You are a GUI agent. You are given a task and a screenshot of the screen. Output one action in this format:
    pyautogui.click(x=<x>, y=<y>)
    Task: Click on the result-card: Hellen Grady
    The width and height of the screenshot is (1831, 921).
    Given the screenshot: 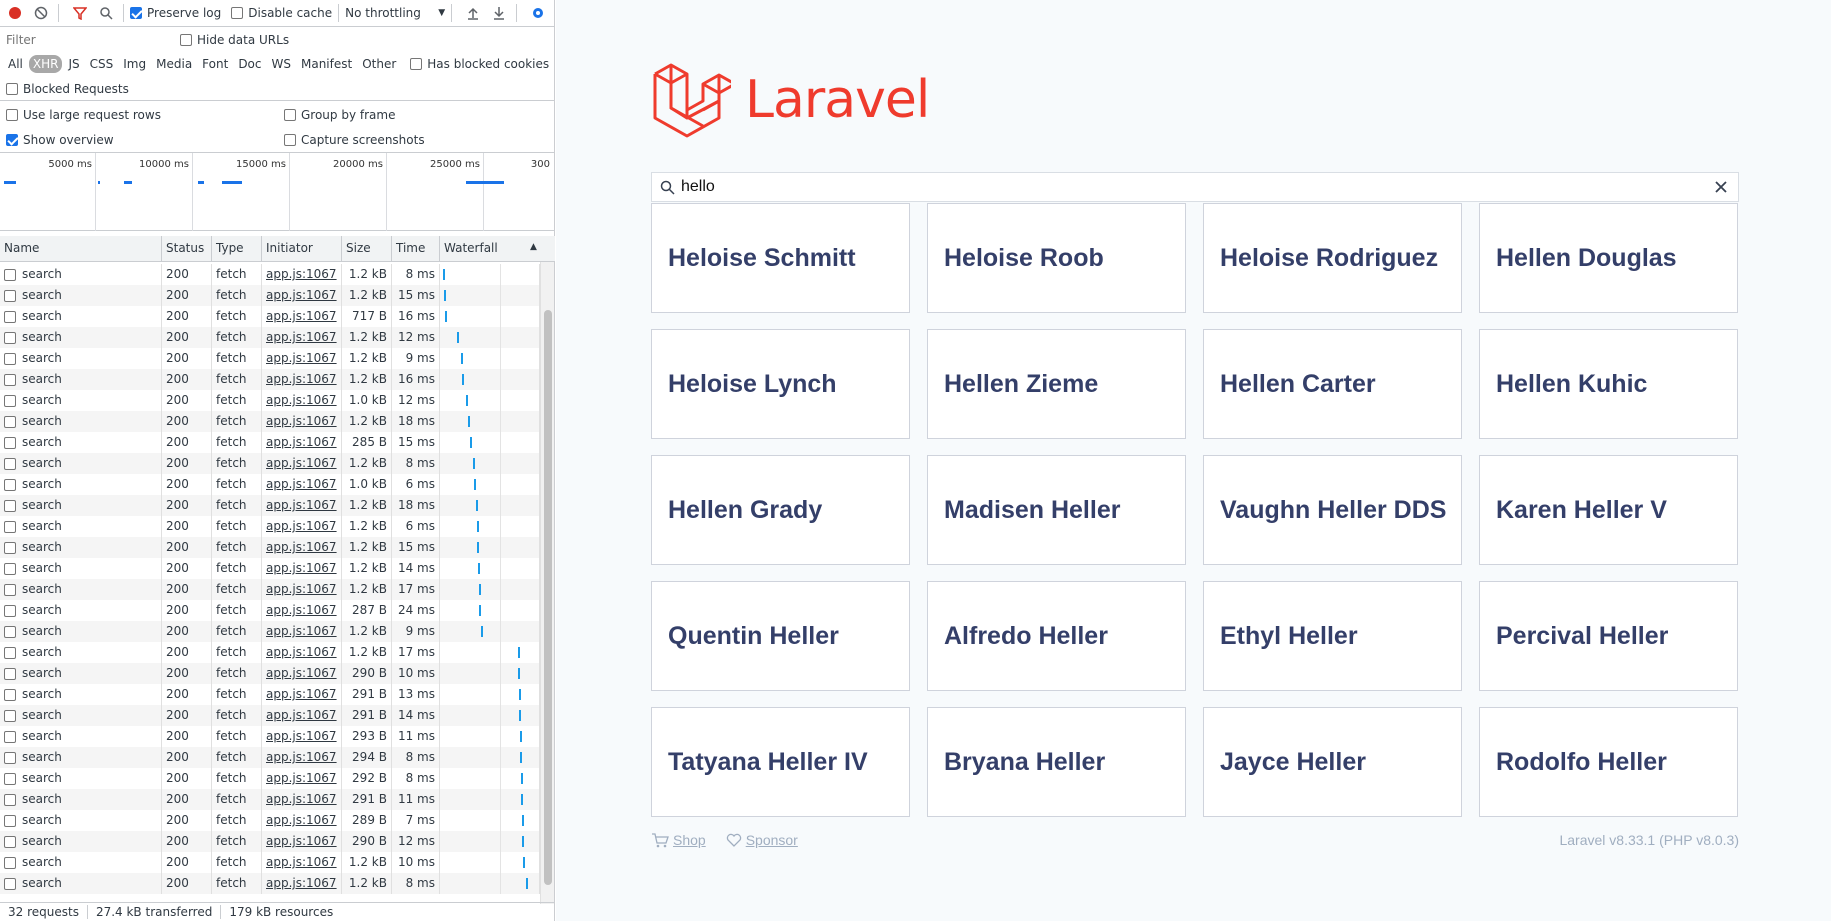 What is the action you would take?
    pyautogui.click(x=780, y=510)
    